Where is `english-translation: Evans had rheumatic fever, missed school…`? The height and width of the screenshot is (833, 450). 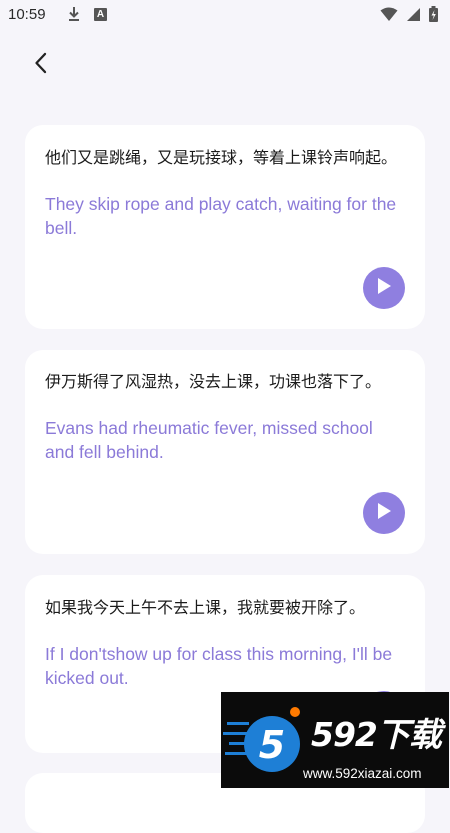 english-translation: Evans had rheumatic fever, missed school… is located at coordinates (209, 440).